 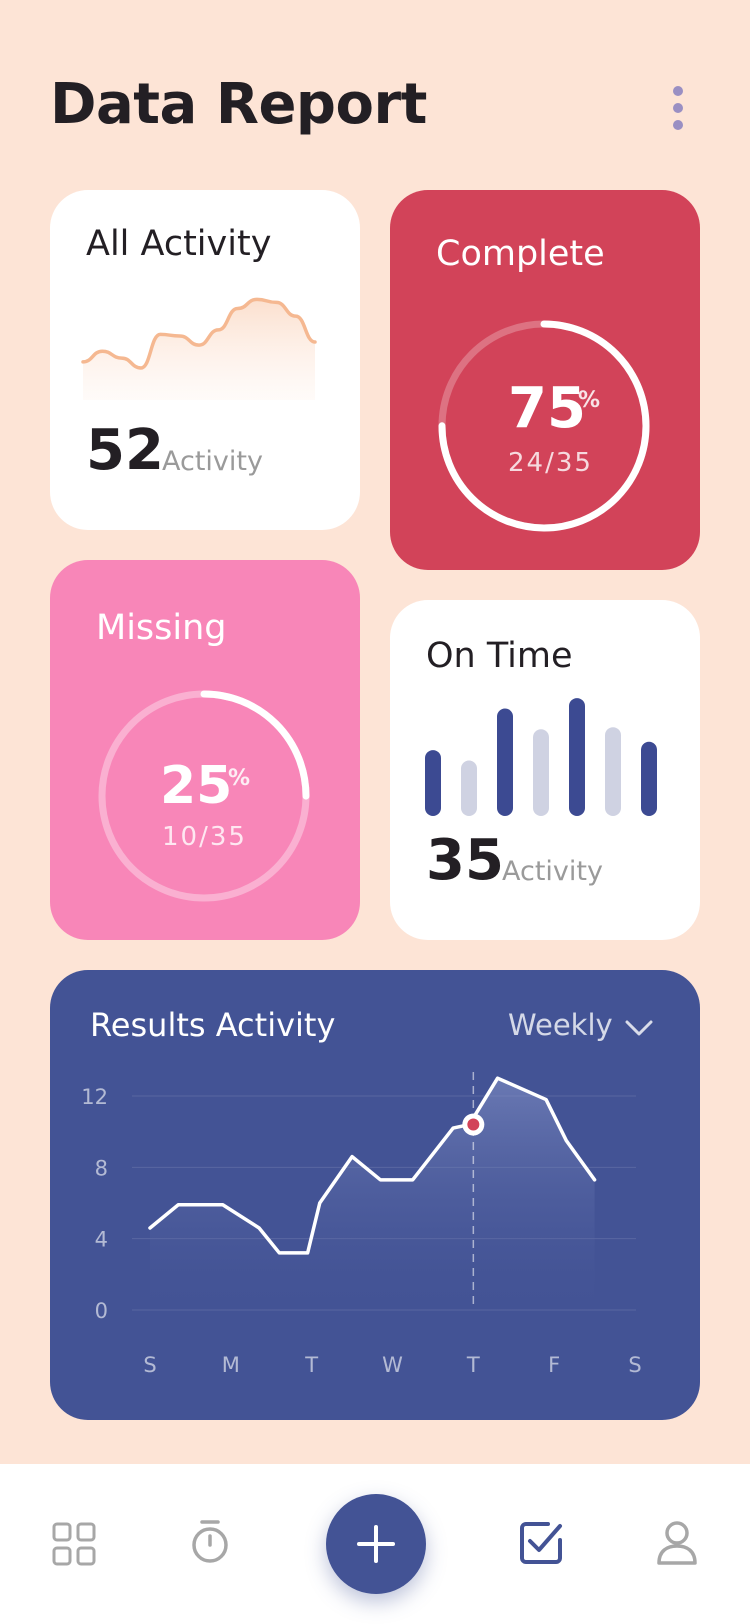 What do you see at coordinates (372, 1194) in the screenshot?
I see `results-area` at bounding box center [372, 1194].